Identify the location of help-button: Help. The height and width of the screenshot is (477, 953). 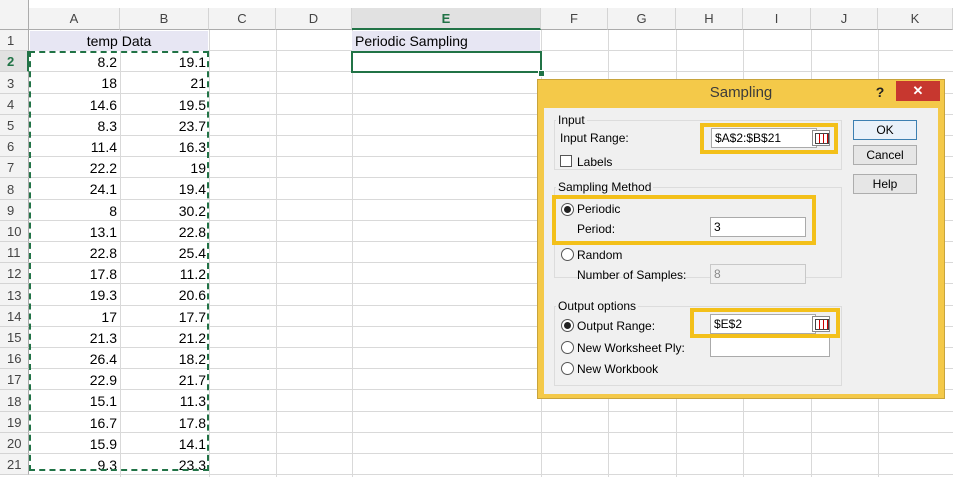
(885, 184).